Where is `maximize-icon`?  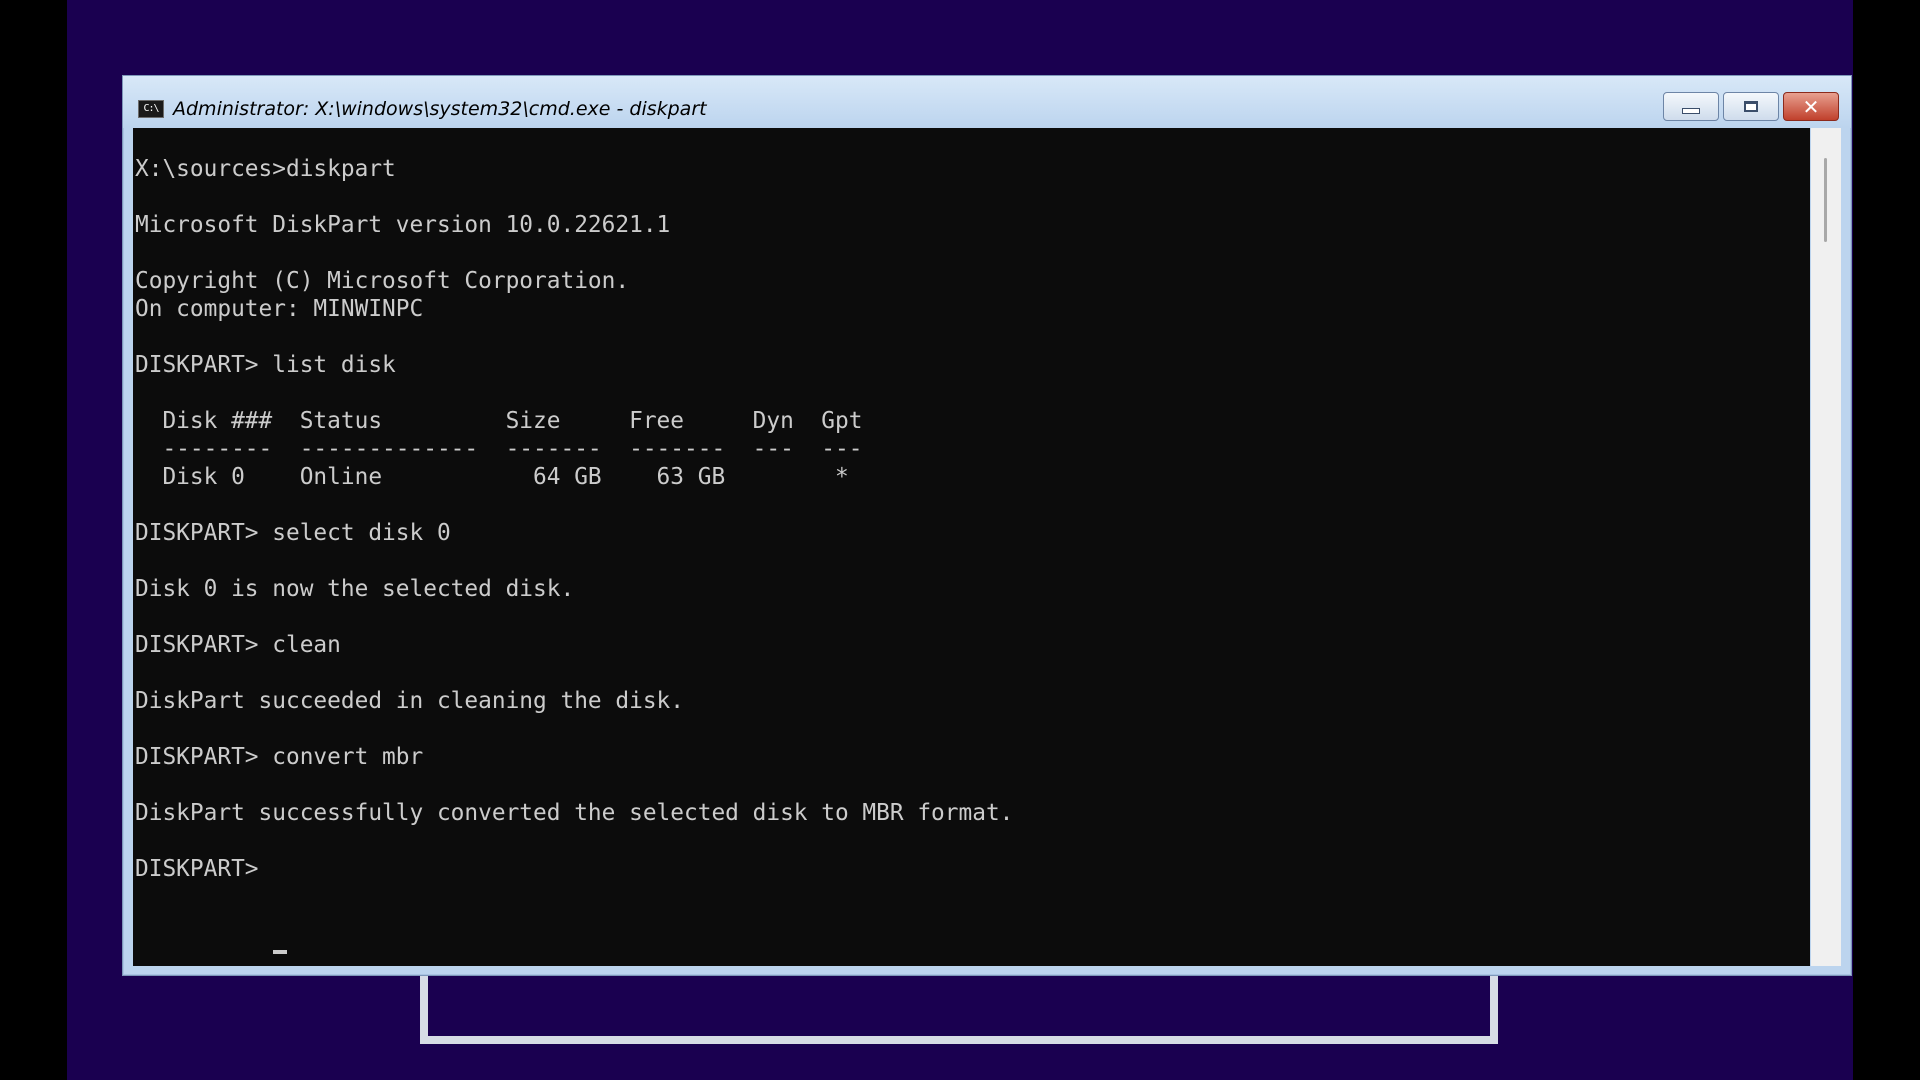 maximize-icon is located at coordinates (1751, 106).